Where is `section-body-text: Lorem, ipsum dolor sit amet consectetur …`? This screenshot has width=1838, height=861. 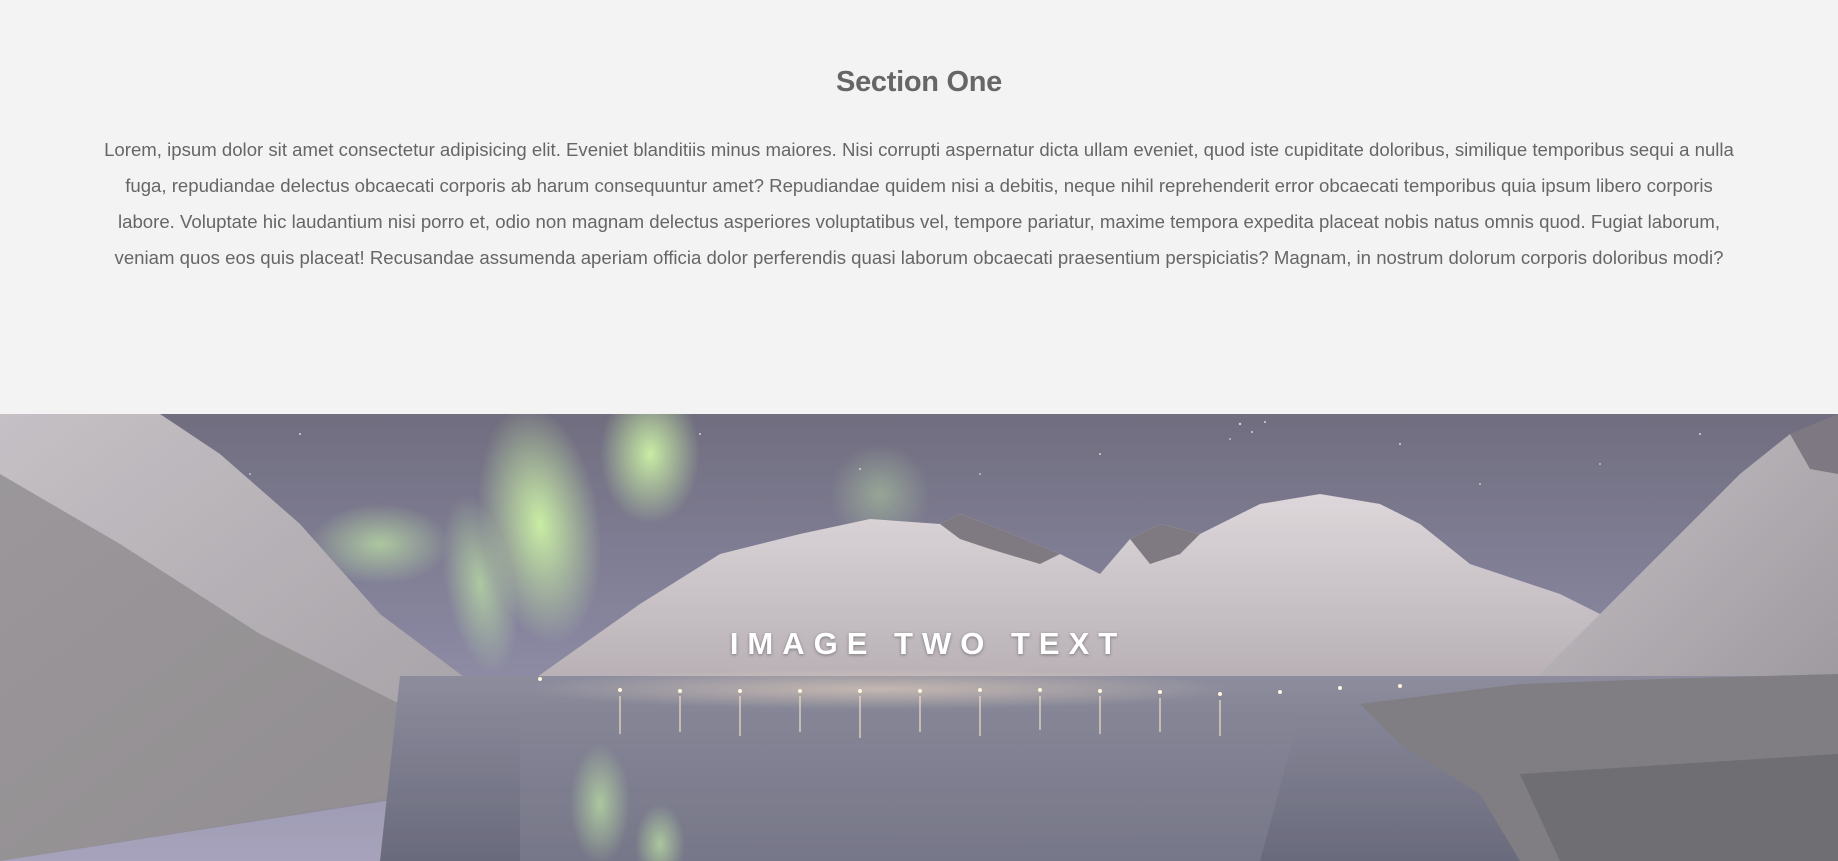 section-body-text: Lorem, ipsum dolor sit amet consectetur … is located at coordinates (919, 203).